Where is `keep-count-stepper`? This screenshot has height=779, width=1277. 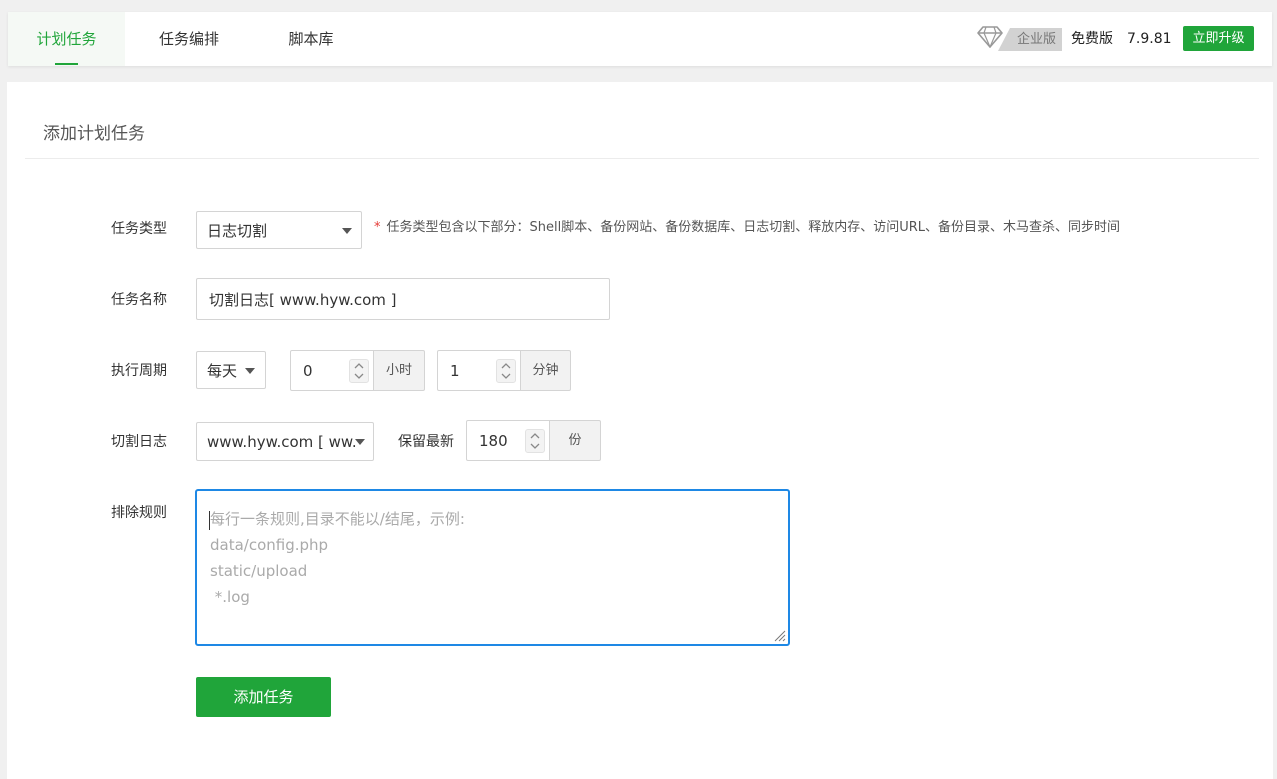
keep-count-stepper is located at coordinates (535, 441).